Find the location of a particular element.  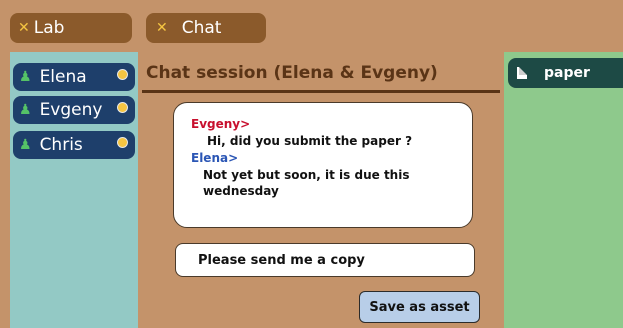

message-text: Hi, did you submit the paper ? is located at coordinates (310, 141).